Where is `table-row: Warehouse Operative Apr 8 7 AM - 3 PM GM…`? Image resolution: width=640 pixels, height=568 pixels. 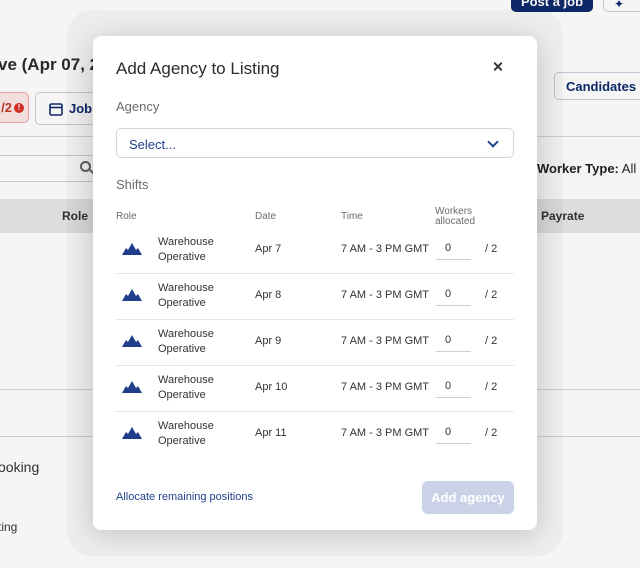 table-row: Warehouse Operative Apr 8 7 AM - 3 PM GM… is located at coordinates (315, 297).